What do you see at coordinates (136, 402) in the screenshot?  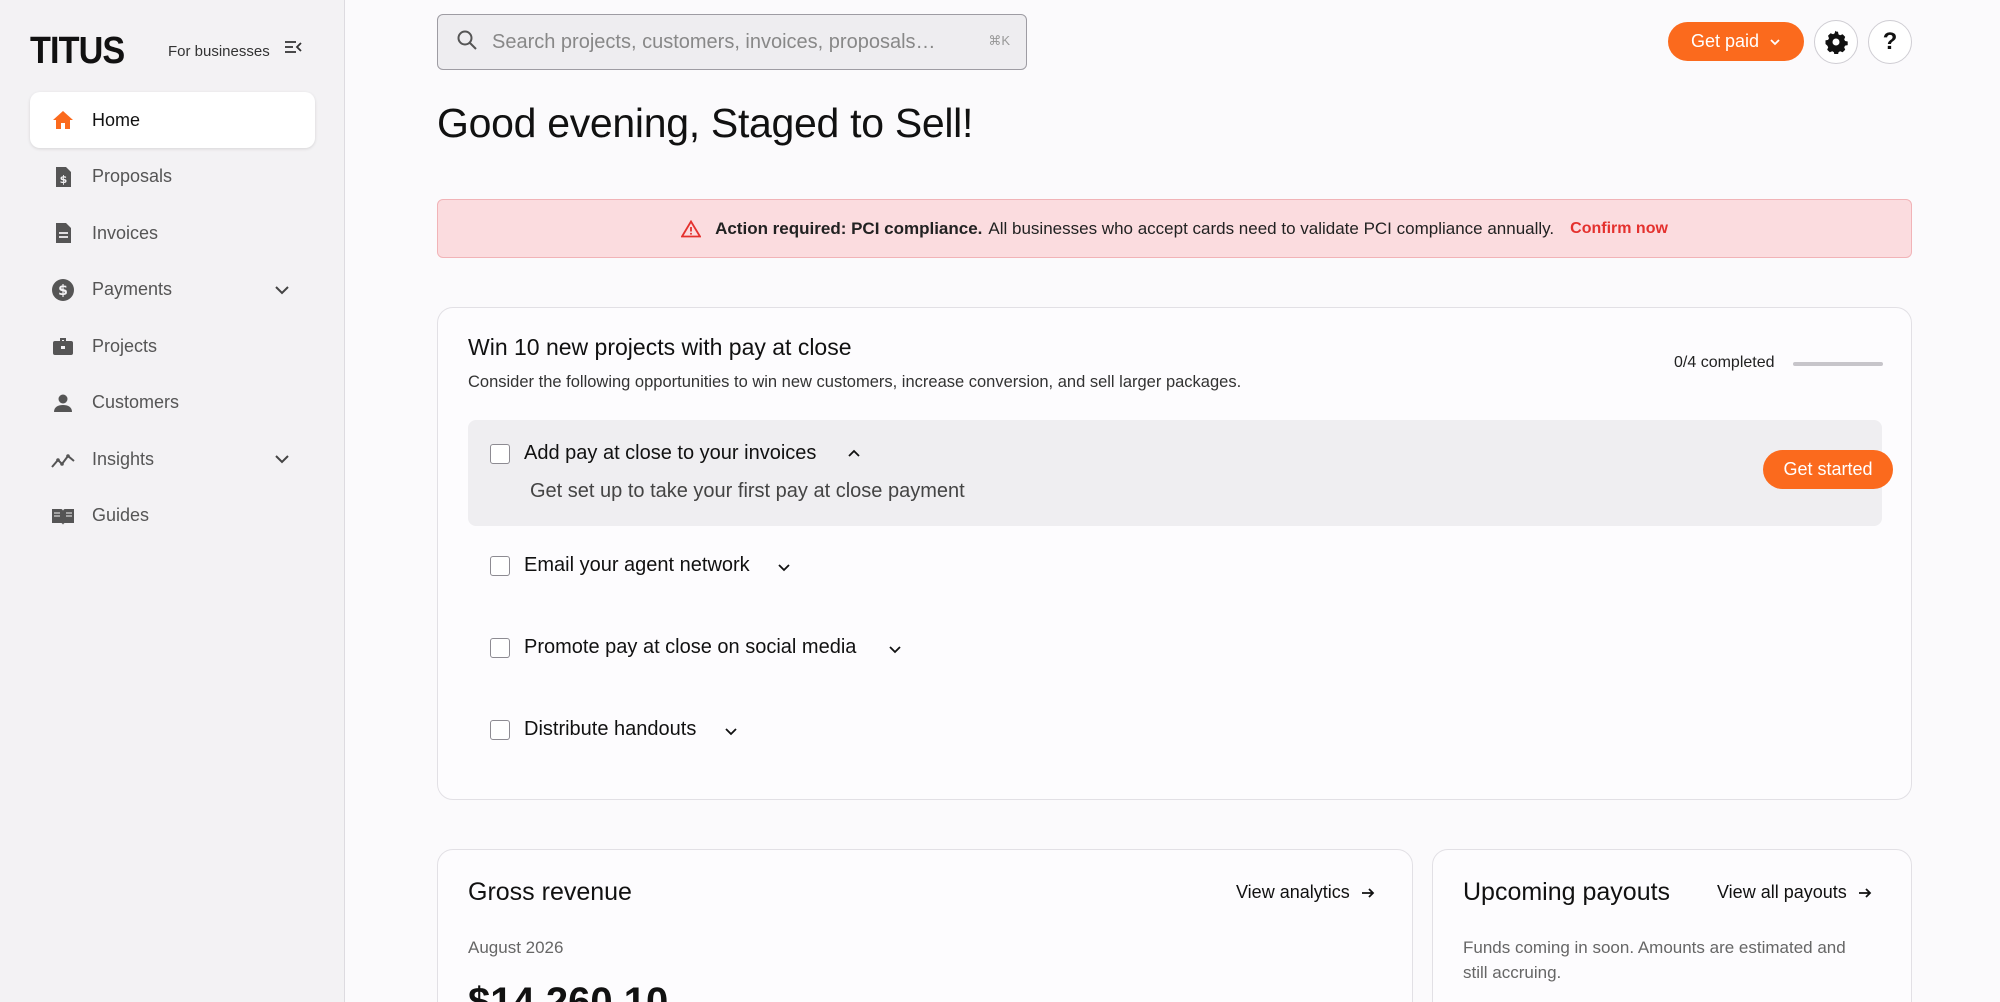 I see `sidebar-item-label: Customers` at bounding box center [136, 402].